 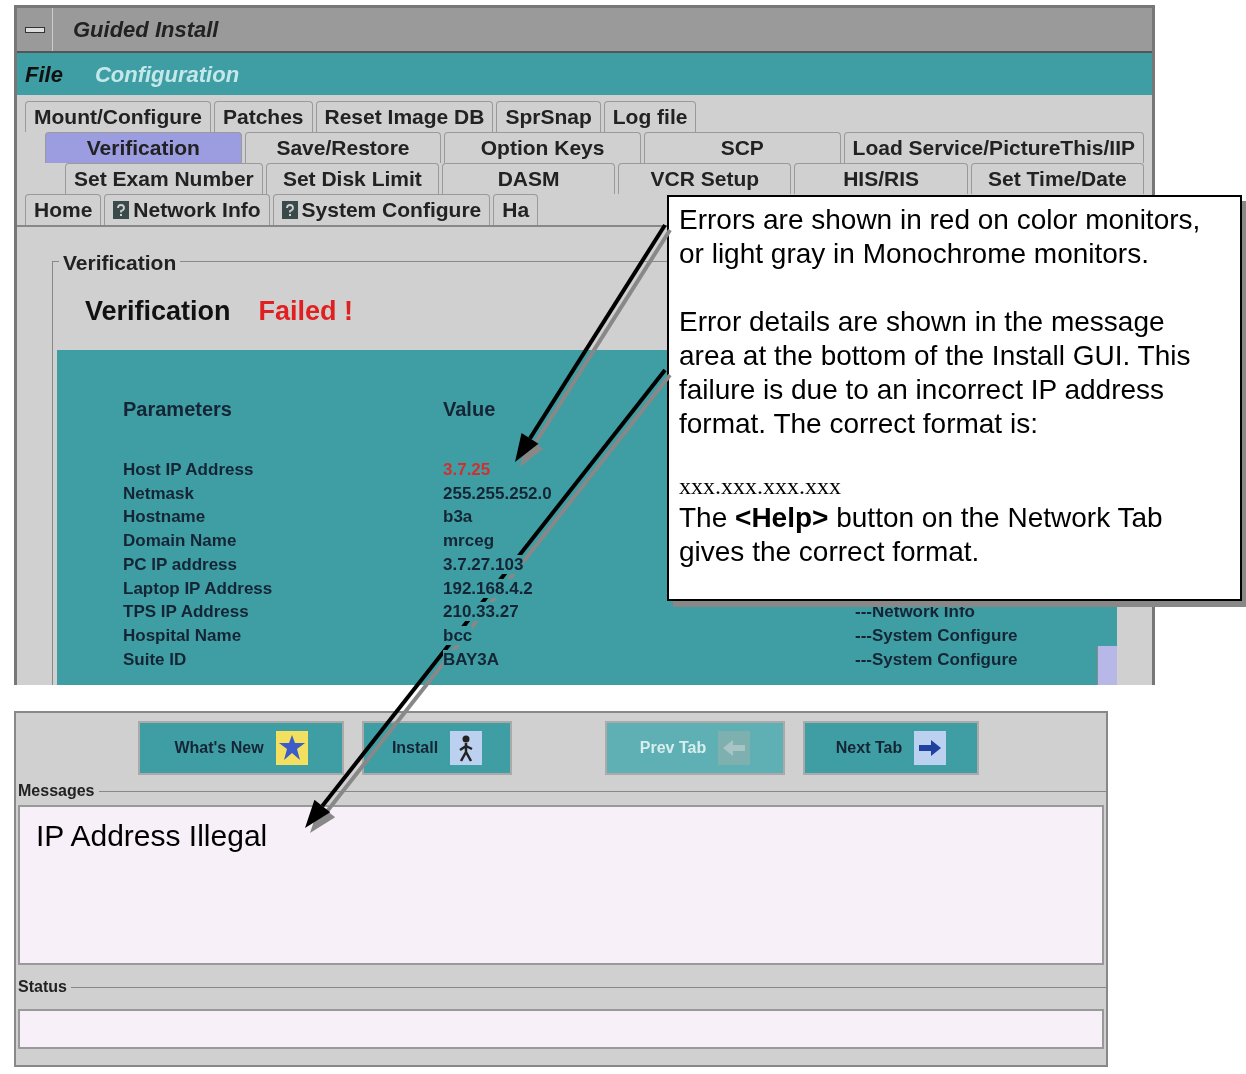 What do you see at coordinates (118, 116) in the screenshot?
I see `tab: Mount/Configure` at bounding box center [118, 116].